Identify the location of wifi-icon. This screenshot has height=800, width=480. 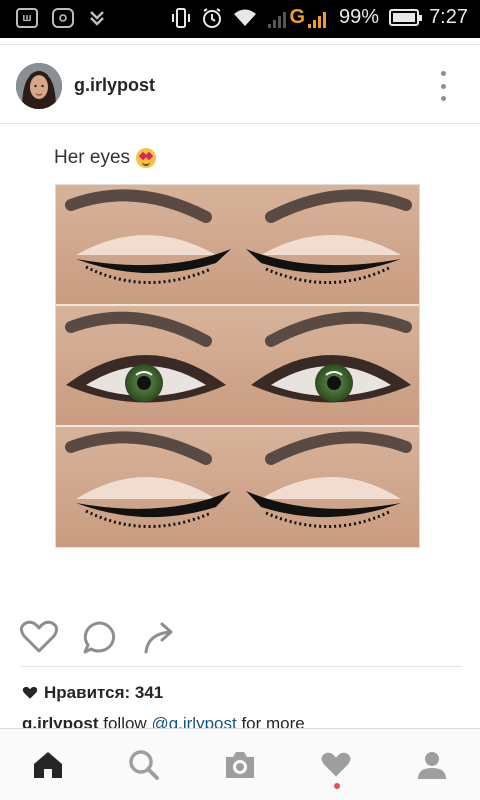
(245, 17).